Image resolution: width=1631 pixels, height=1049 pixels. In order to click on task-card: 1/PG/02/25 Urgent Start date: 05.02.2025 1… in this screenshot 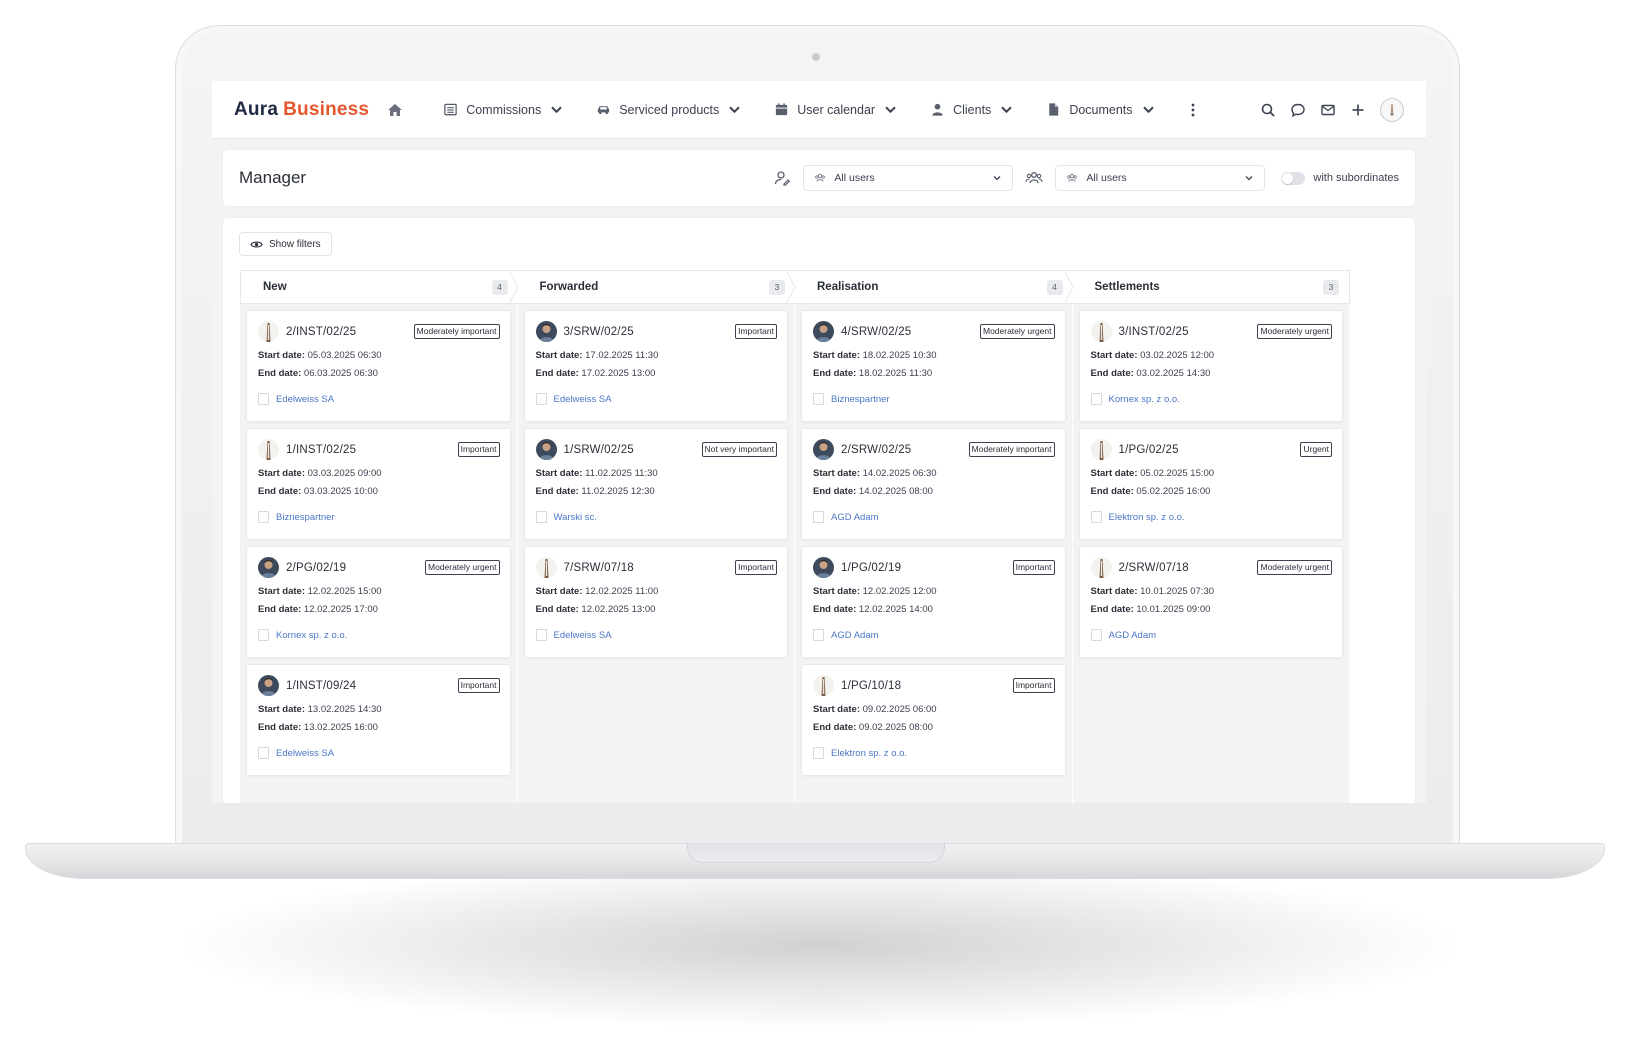, I will do `click(1210, 484)`.